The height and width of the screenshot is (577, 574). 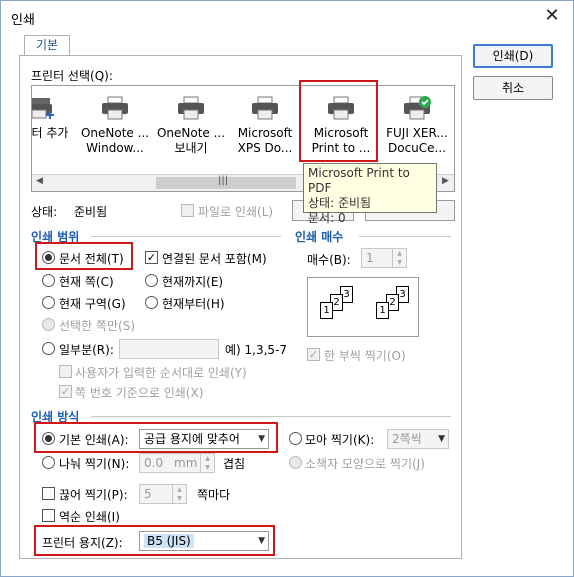 What do you see at coordinates (363, 307) in the screenshot?
I see `collate-preview: 3 2 1 3 2 1` at bounding box center [363, 307].